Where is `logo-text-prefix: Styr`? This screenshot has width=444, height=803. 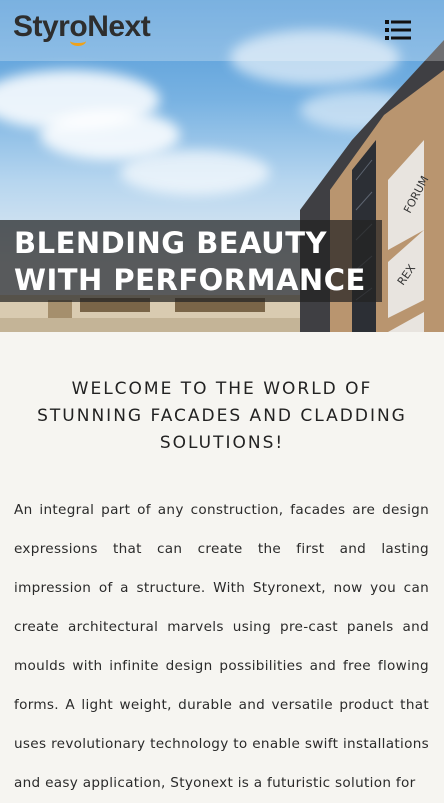 logo-text-prefix: Styr is located at coordinates (41, 26).